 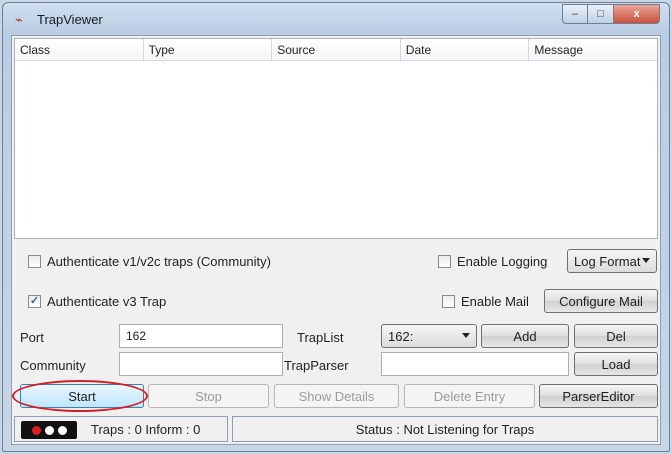 I want to click on auth-v1v2c-checkbox: Authenticate v1/v2c traps (Community), so click(x=149, y=261).